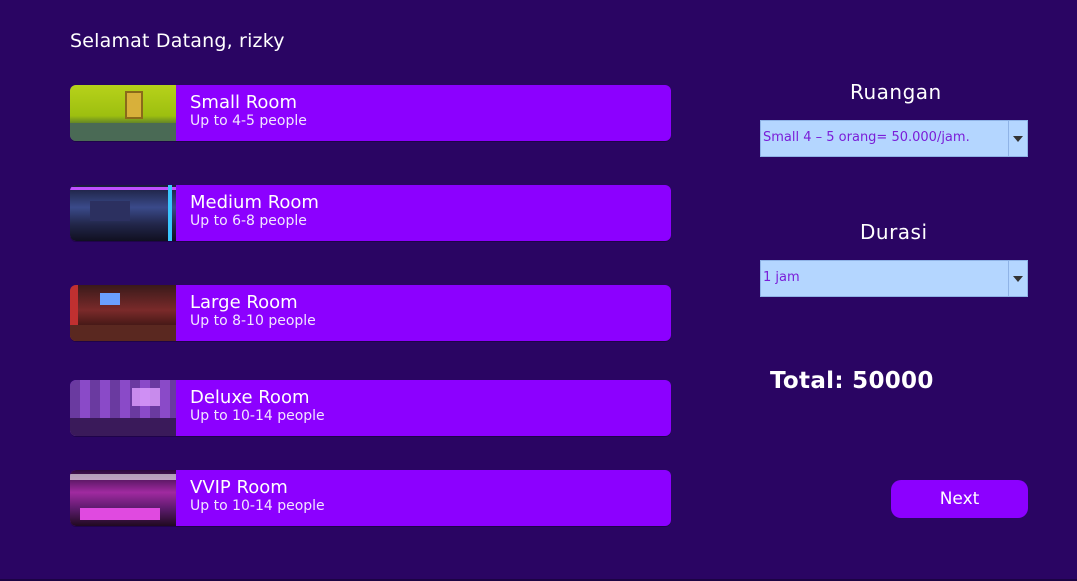 This screenshot has width=1077, height=581. Describe the element at coordinates (248, 121) in the screenshot. I see `room-capacity: Up to 4-5 people` at that location.